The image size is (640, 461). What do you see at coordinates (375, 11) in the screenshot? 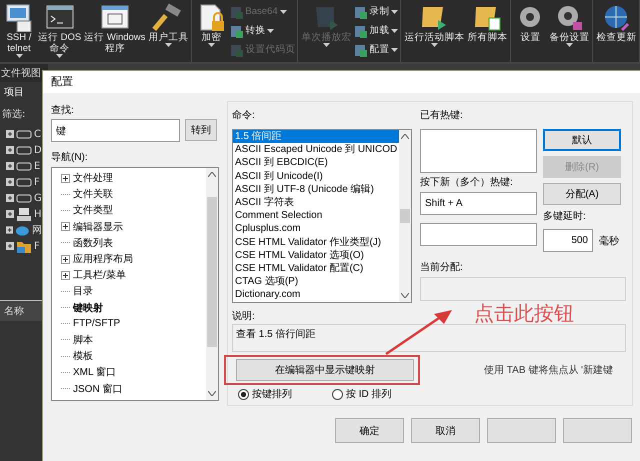
I see `toolbar-button: 录制` at bounding box center [375, 11].